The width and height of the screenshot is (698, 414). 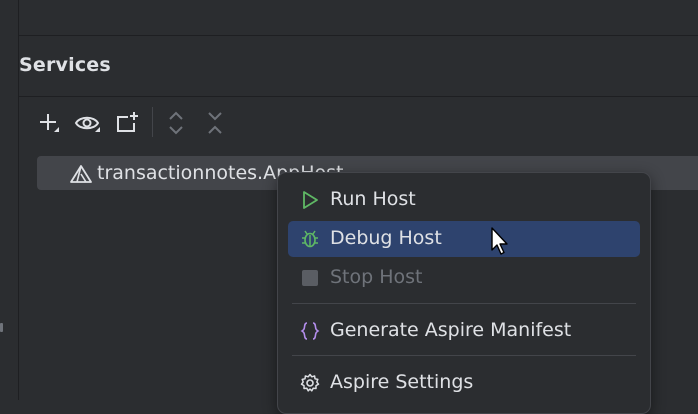 What do you see at coordinates (451, 330) in the screenshot?
I see `menu-item-label: Generate Aspire Manifest` at bounding box center [451, 330].